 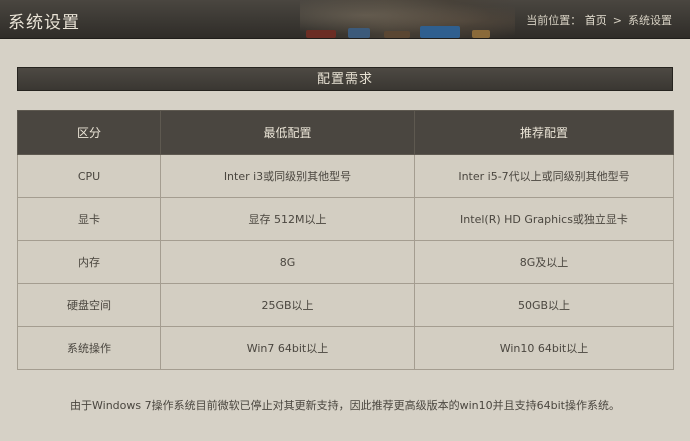 I want to click on page-header: 系统设置 当前位置： 首页 > 系统设置, so click(x=345, y=19).